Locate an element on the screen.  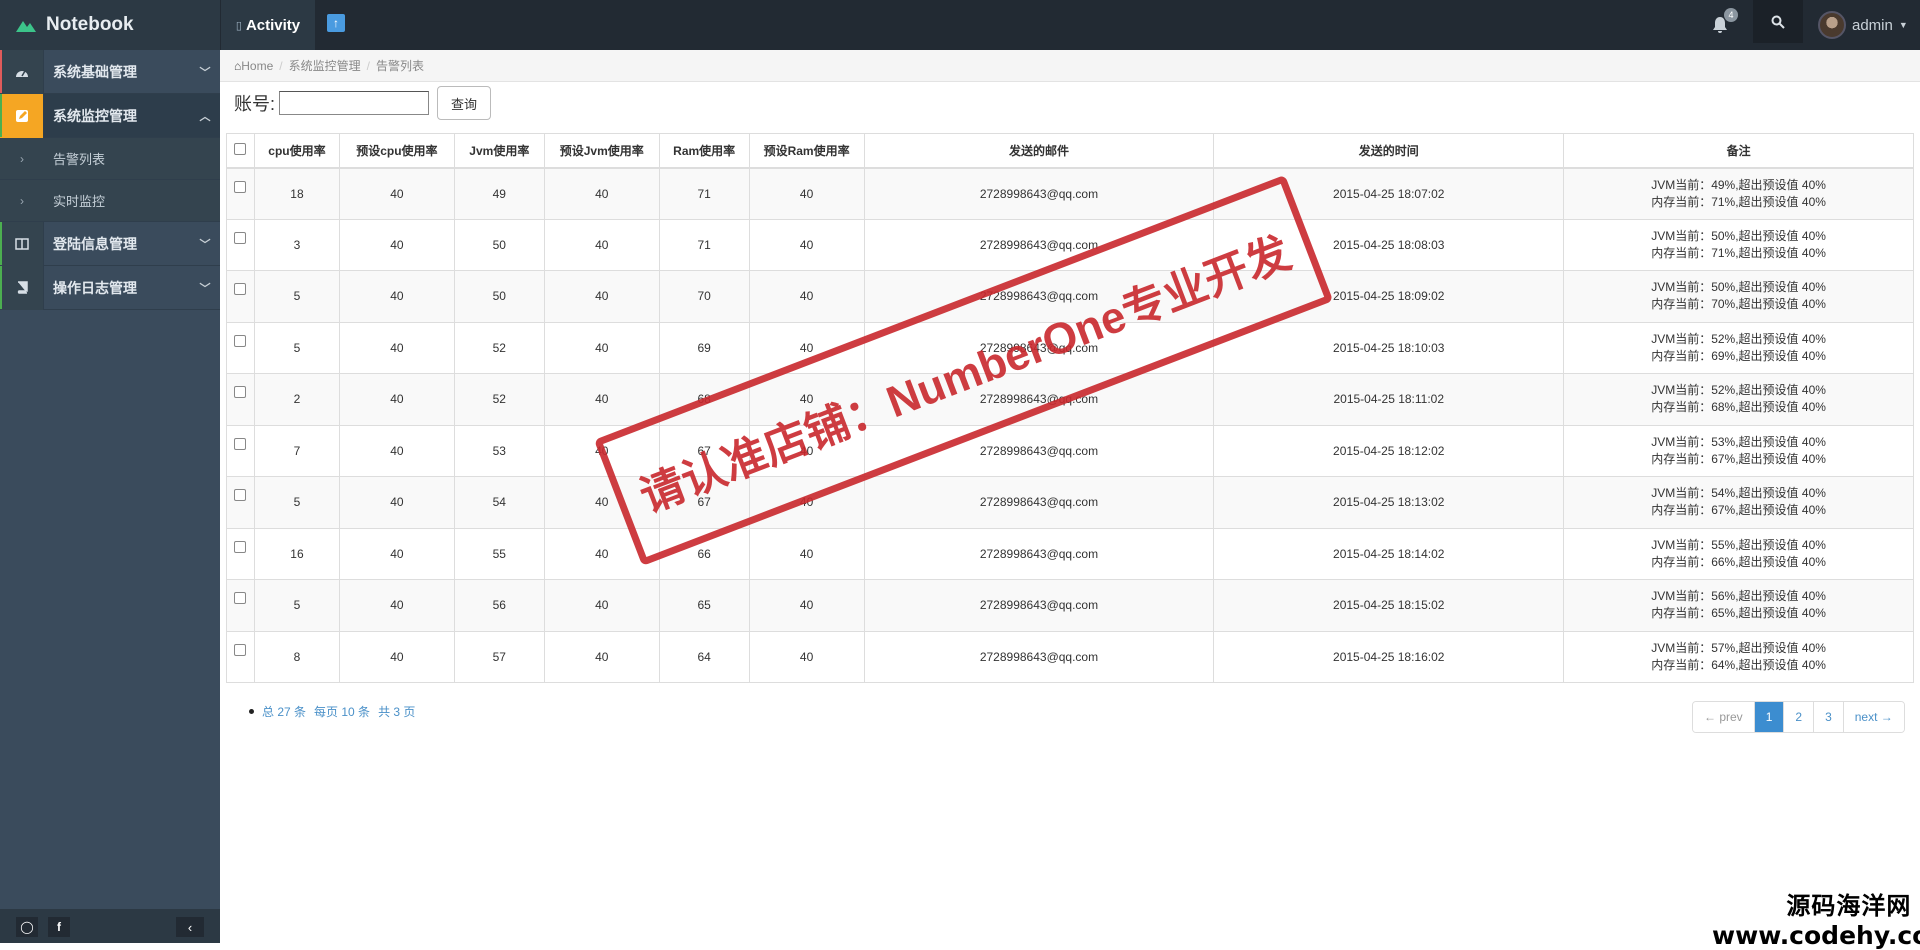
account-input is located at coordinates (354, 103).